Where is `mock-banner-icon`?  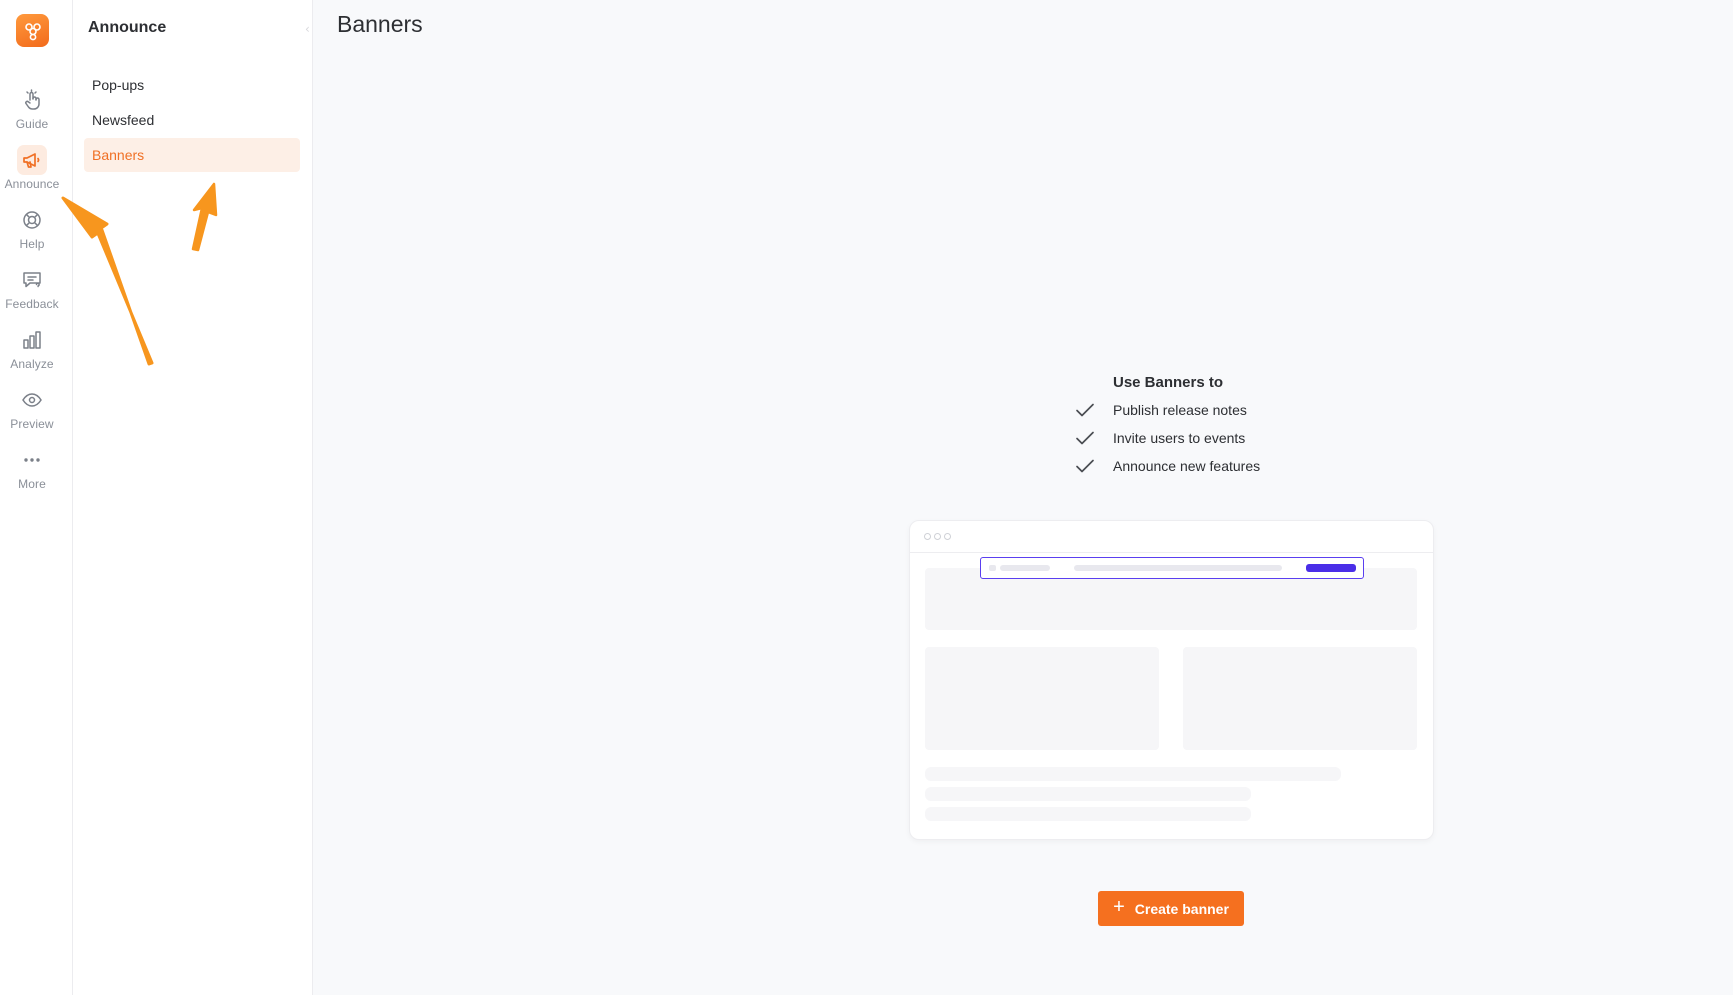
mock-banner-icon is located at coordinates (992, 568).